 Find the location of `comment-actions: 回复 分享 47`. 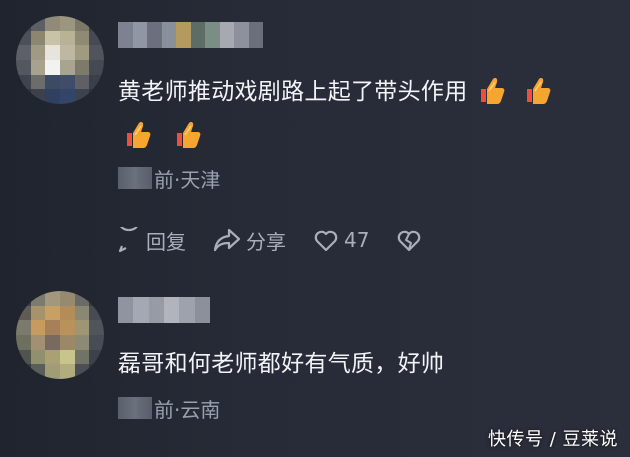

comment-actions: 回复 分享 47 is located at coordinates (284, 240).